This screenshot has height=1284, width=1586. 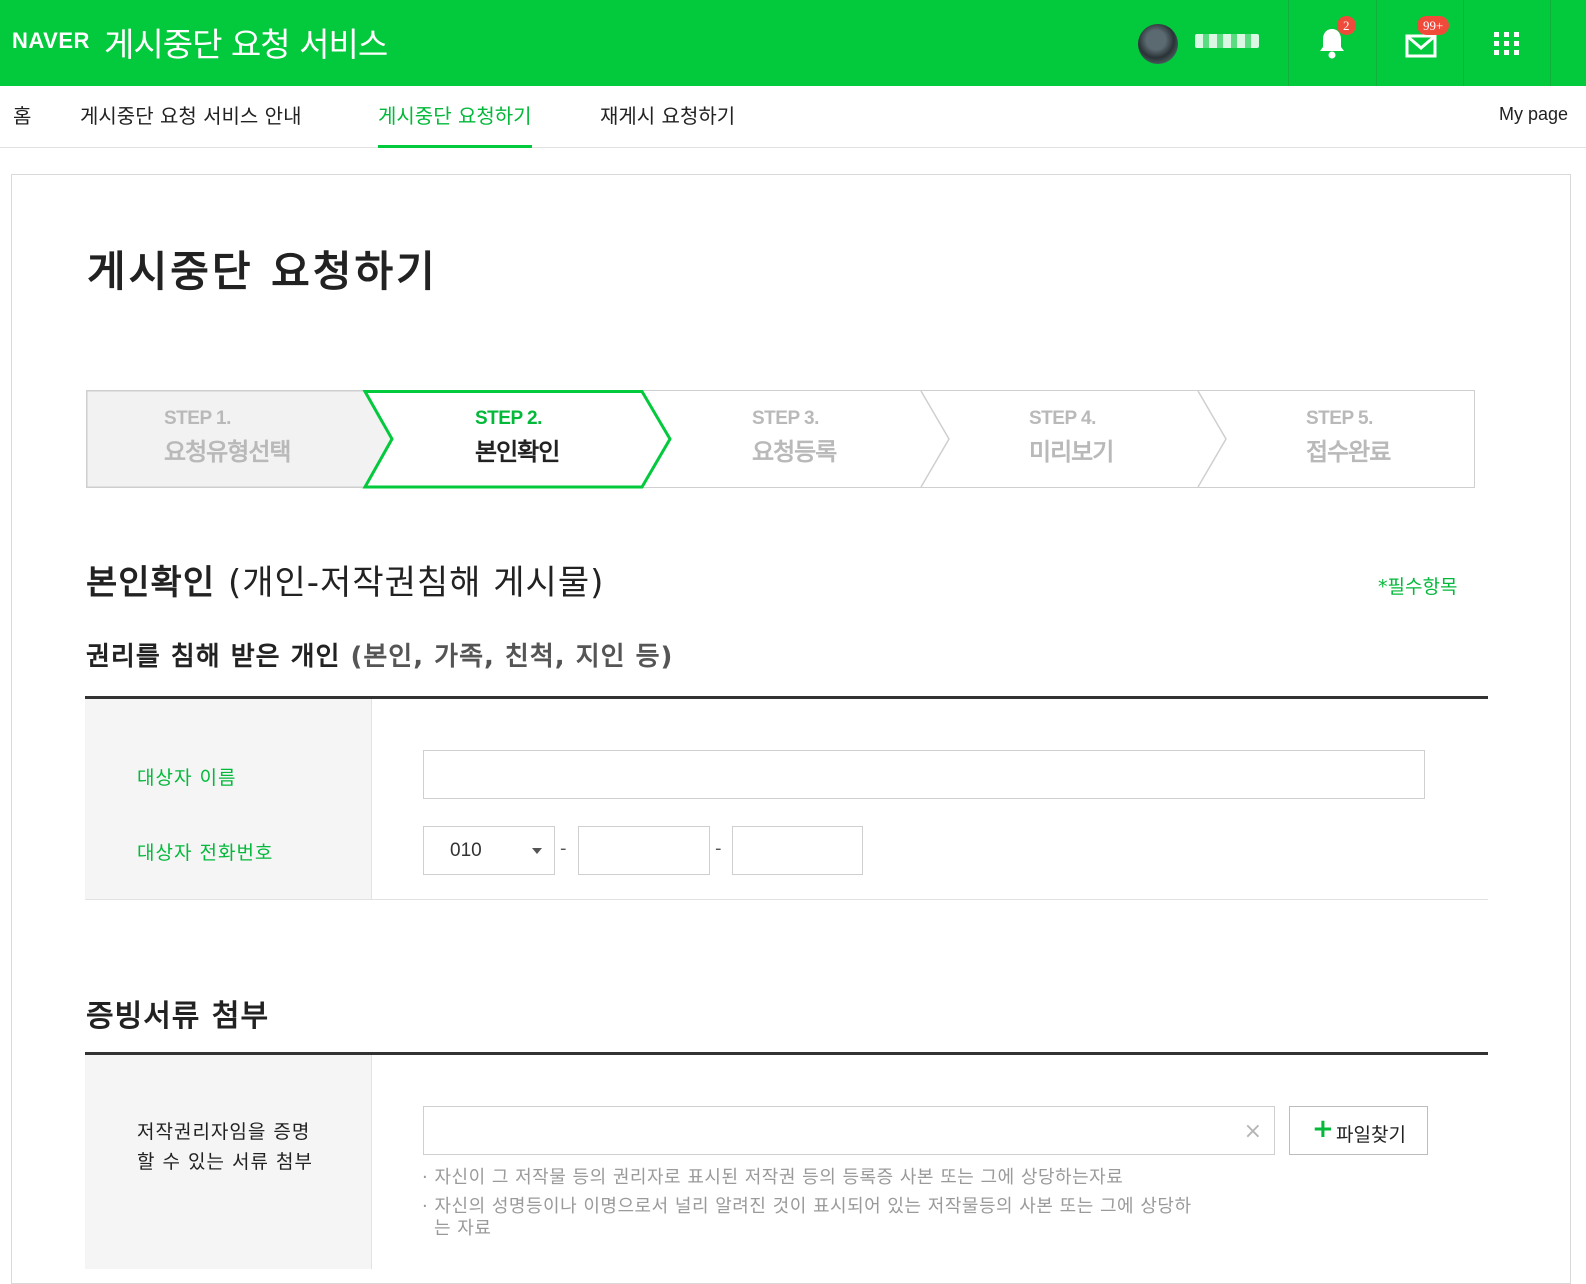 I want to click on apps-menu-button, so click(x=1507, y=43).